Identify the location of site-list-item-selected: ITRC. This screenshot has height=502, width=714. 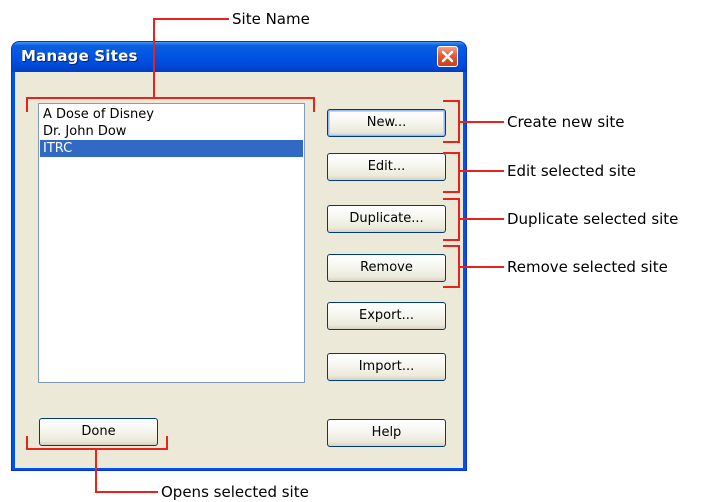
(171, 148).